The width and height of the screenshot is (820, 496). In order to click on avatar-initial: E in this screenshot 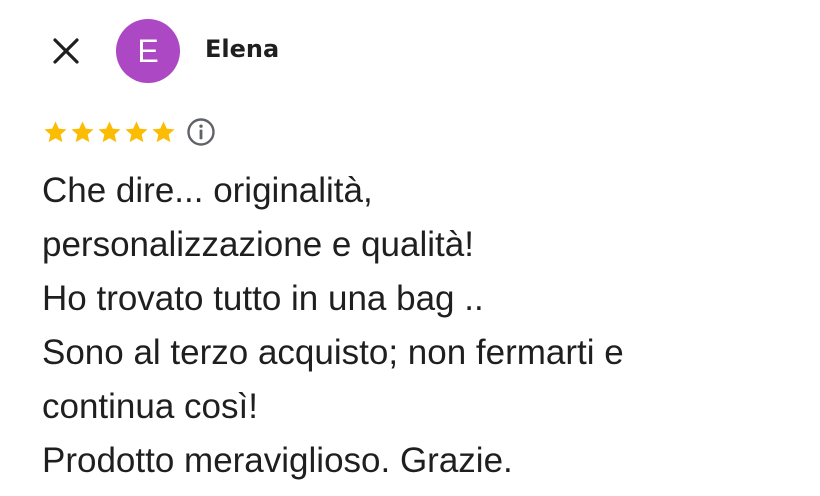, I will do `click(148, 50)`.